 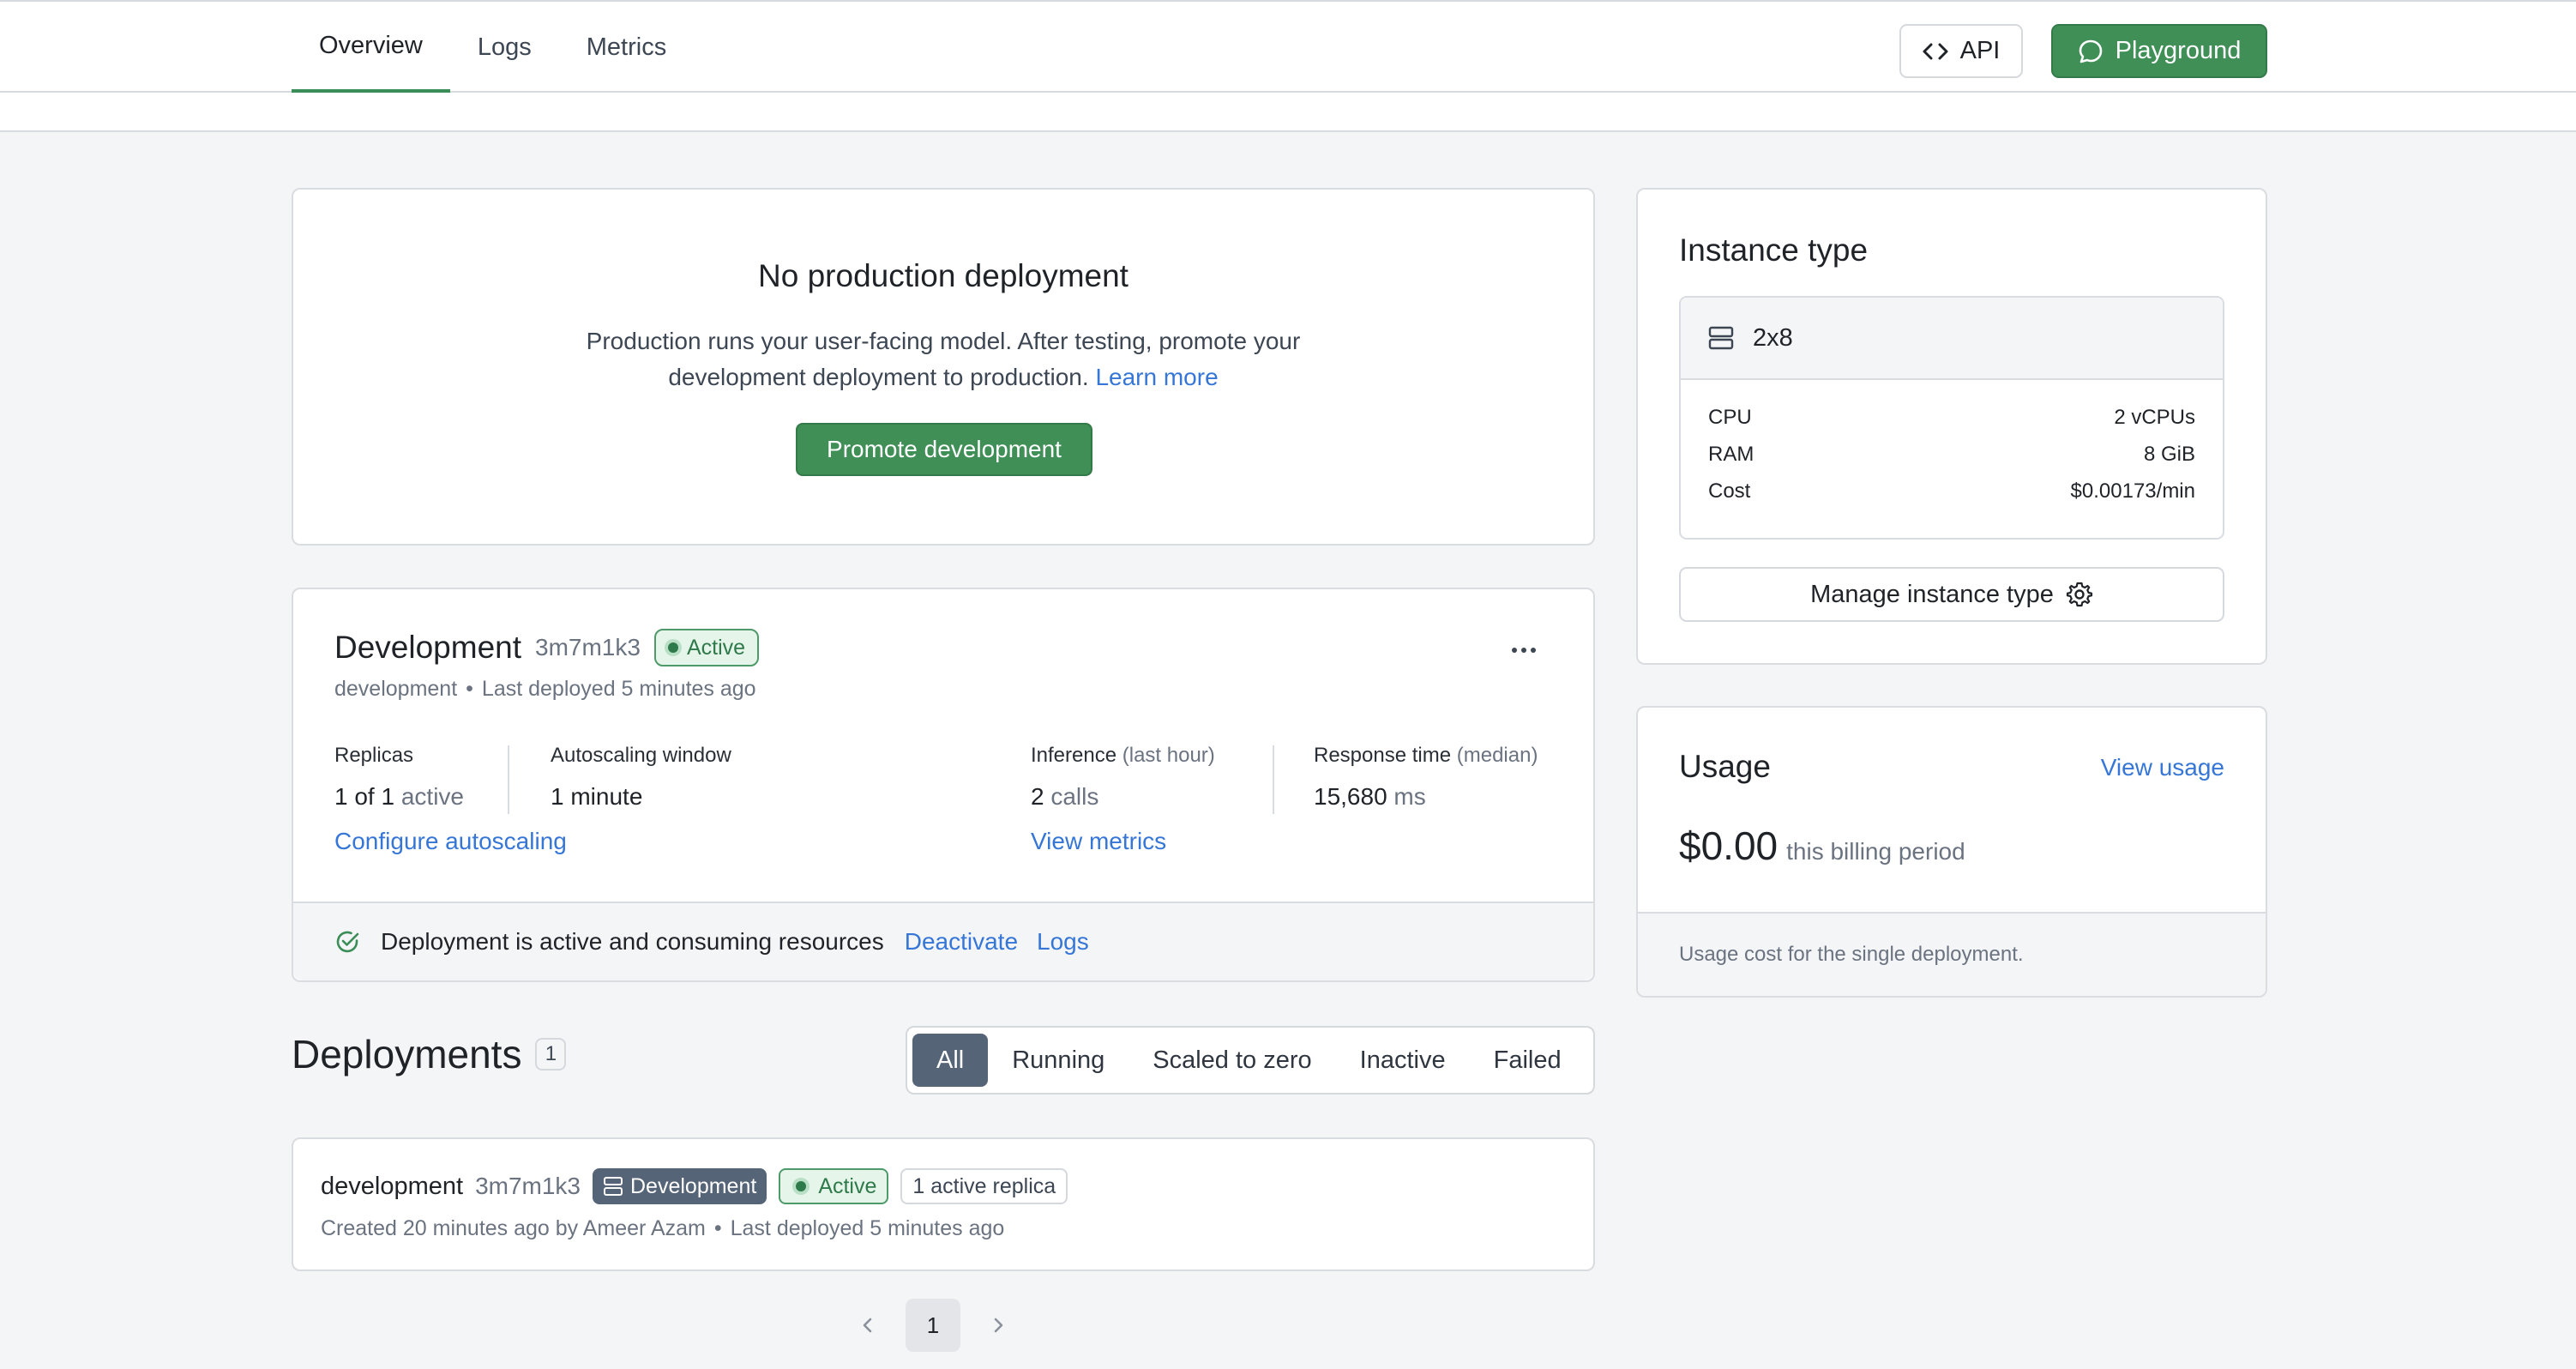 What do you see at coordinates (1935, 51) in the screenshot?
I see `code-icon` at bounding box center [1935, 51].